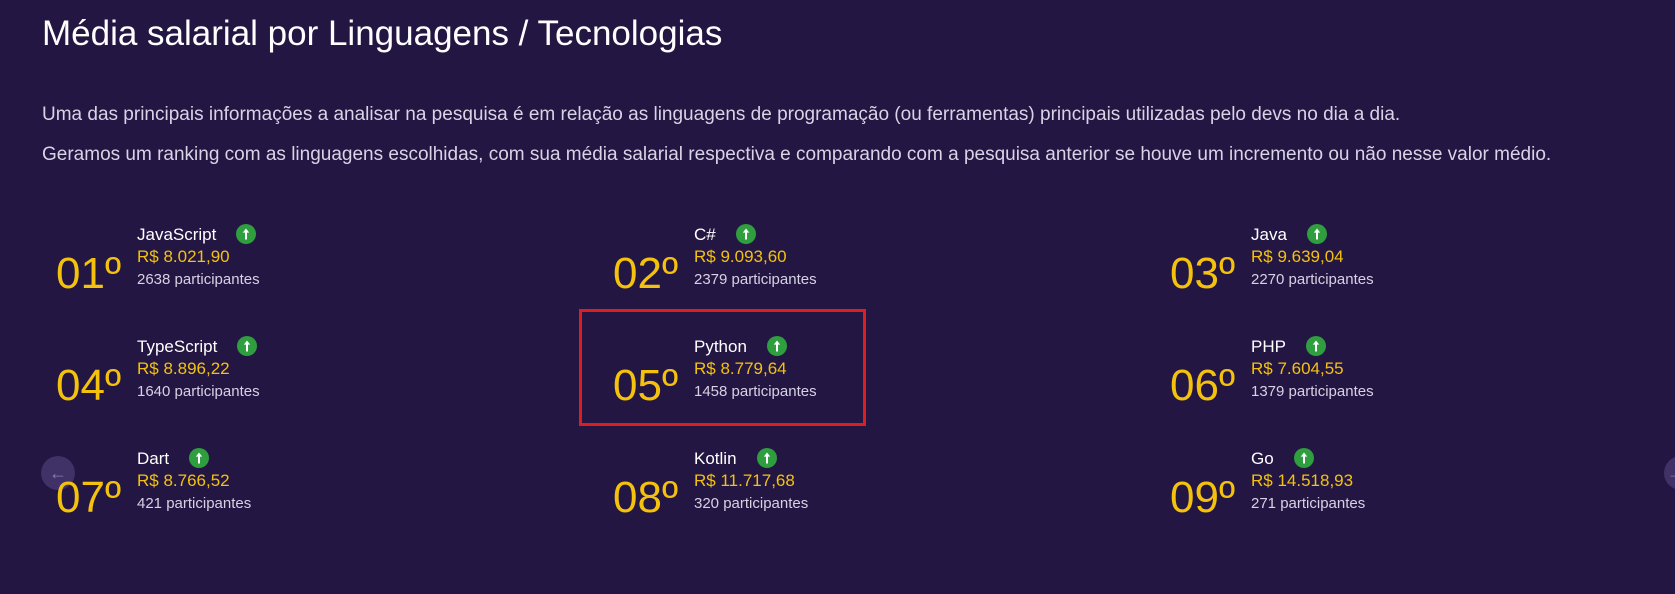 This screenshot has width=1675, height=594. Describe the element at coordinates (153, 458) in the screenshot. I see `language-name: Dart` at that location.